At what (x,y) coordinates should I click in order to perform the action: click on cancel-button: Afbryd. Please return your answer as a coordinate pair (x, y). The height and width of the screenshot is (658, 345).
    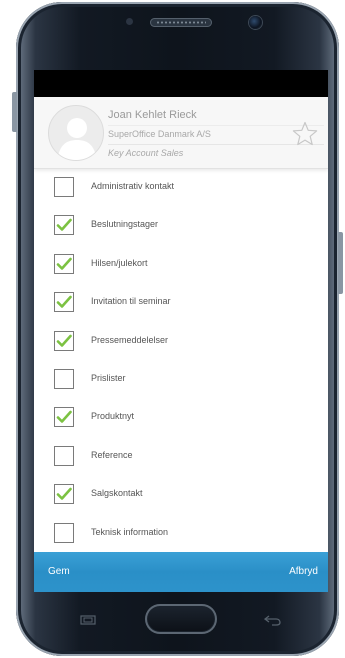
    Looking at the image, I should click on (303, 571).